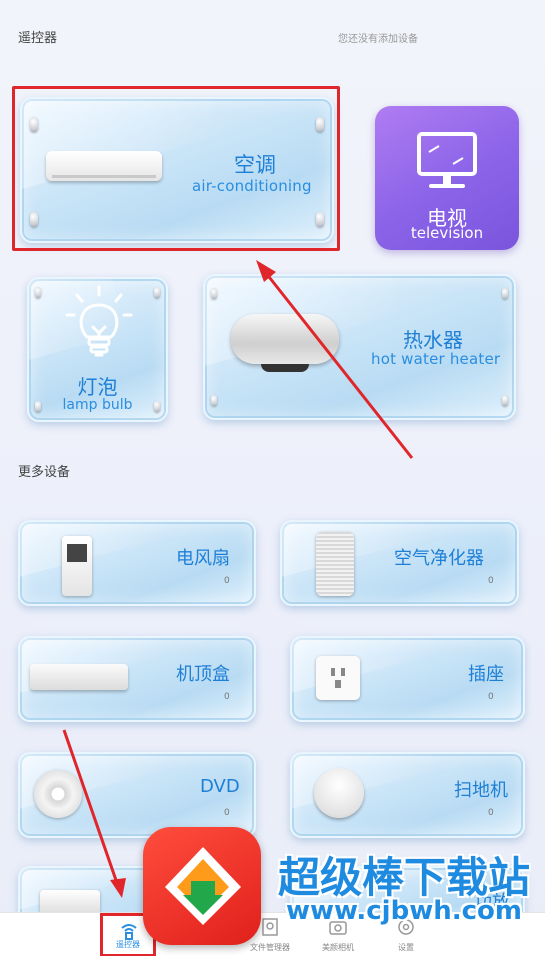  What do you see at coordinates (38, 38) in the screenshot?
I see `remote-section-title: 遥控器` at bounding box center [38, 38].